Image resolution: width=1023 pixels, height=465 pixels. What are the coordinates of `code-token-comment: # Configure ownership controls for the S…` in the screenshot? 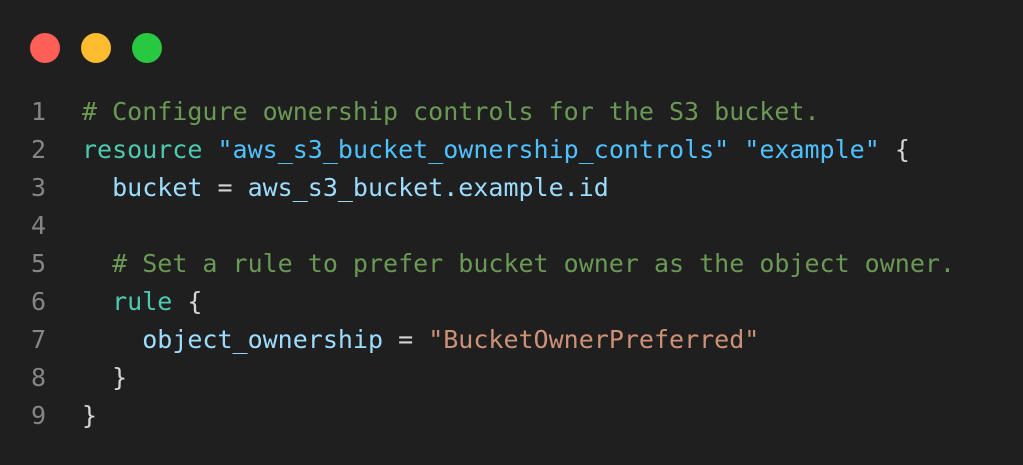 It's located at (451, 111).